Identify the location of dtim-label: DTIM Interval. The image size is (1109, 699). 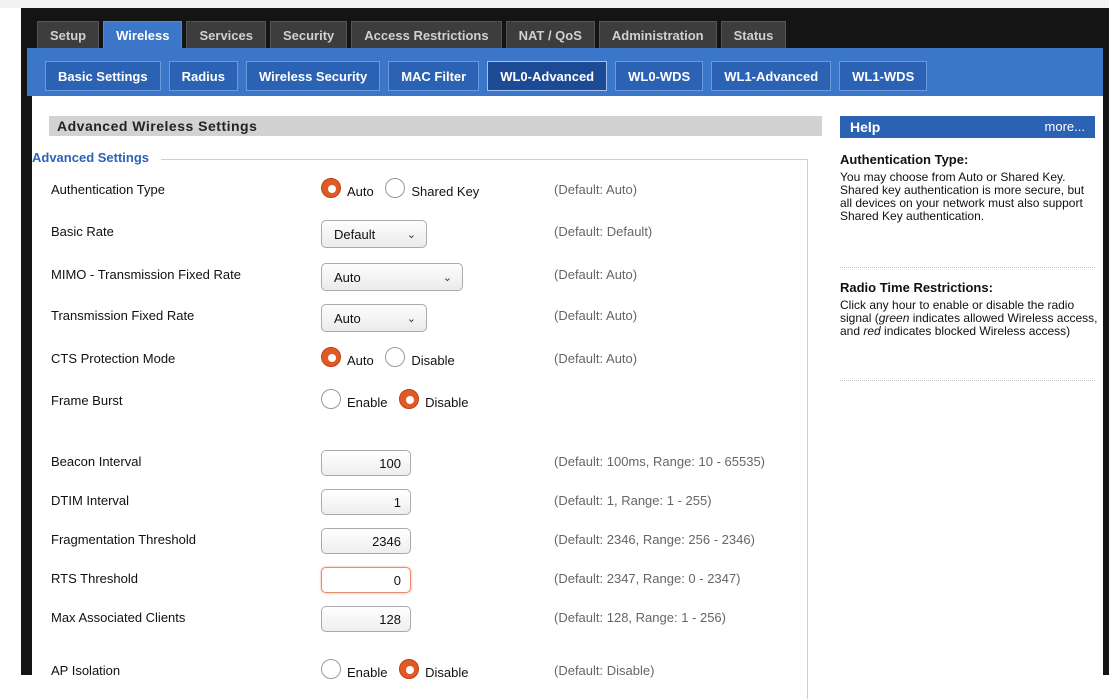
(90, 500).